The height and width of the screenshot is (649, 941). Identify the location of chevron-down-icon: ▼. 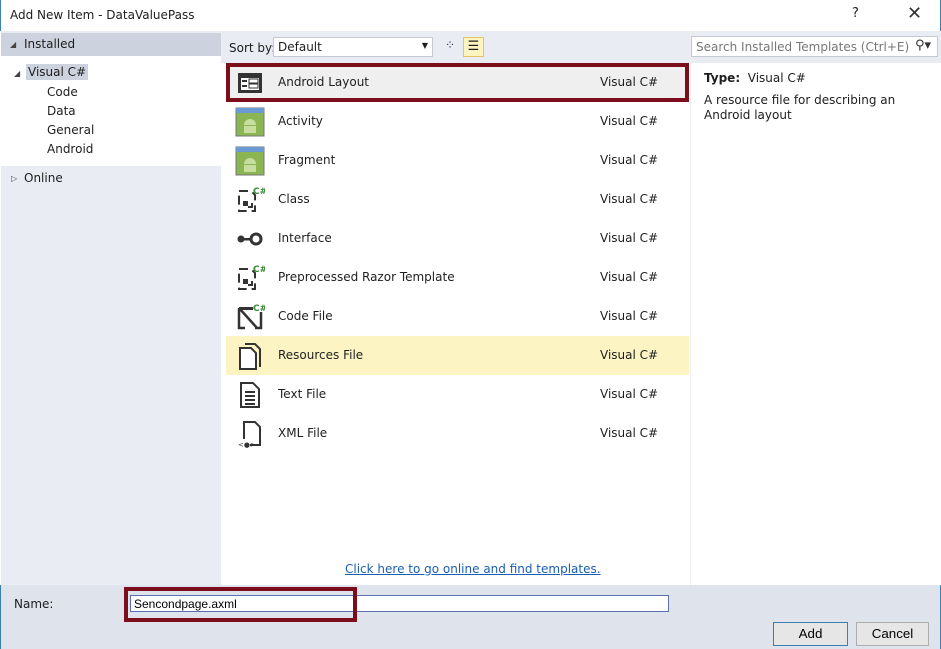
(424, 45).